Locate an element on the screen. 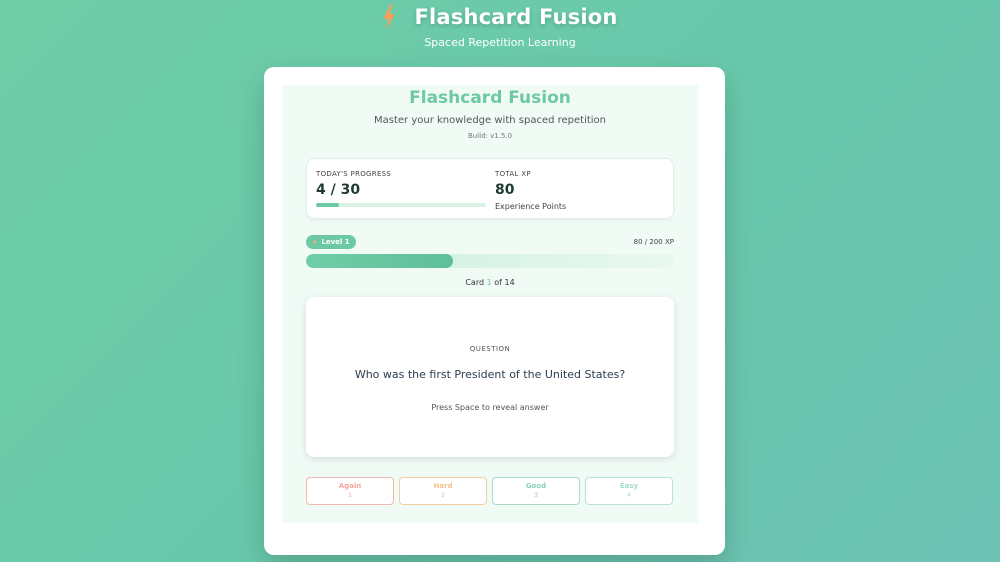 This screenshot has height=562, width=1000. flashcard-hint: Press Space to reveal answer is located at coordinates (490, 407).